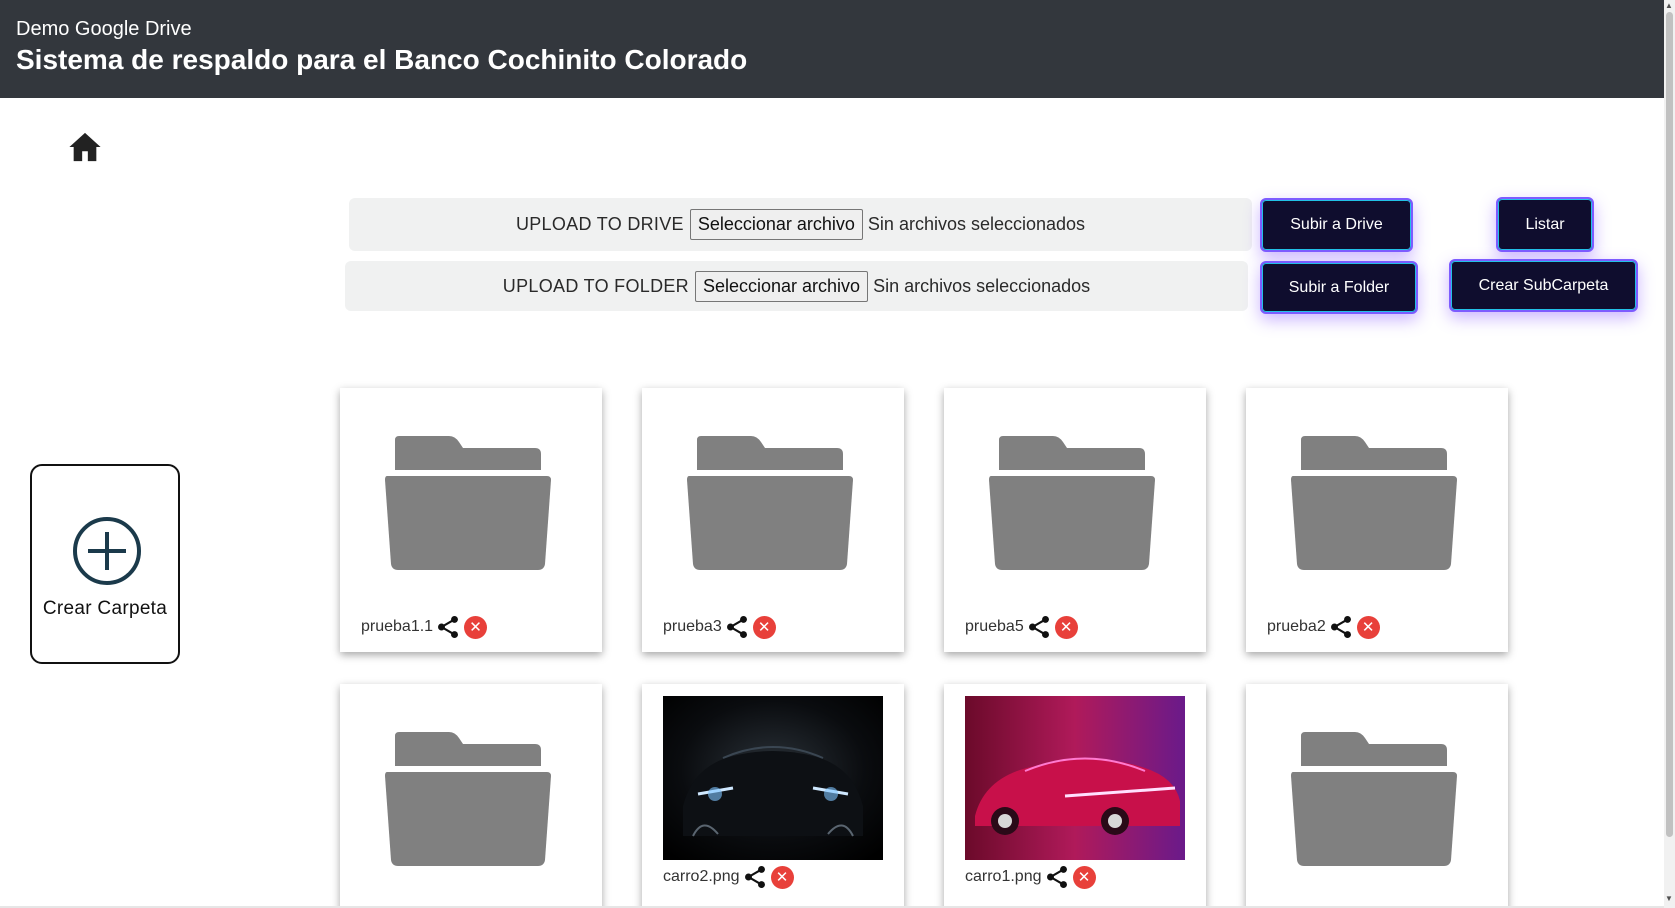 This screenshot has height=908, width=1675. What do you see at coordinates (976, 224) in the screenshot?
I see `file-status-drive: Sin archivos seleccionados` at bounding box center [976, 224].